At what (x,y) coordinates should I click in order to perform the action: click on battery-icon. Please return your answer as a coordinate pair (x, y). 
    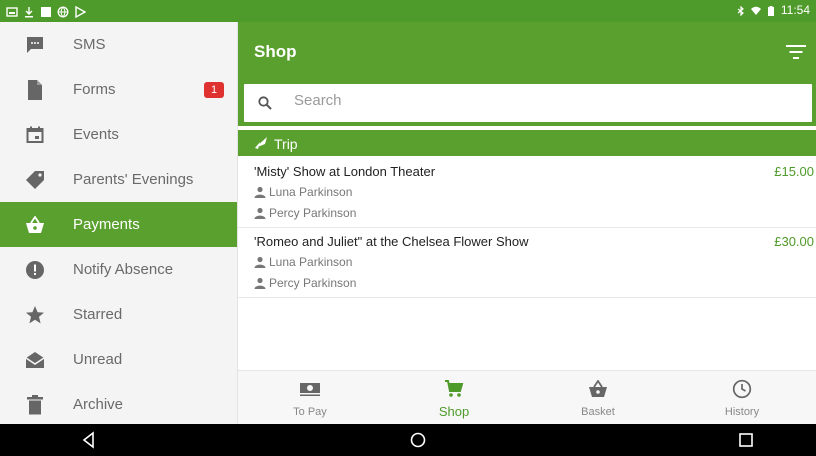
    Looking at the image, I should click on (771, 10).